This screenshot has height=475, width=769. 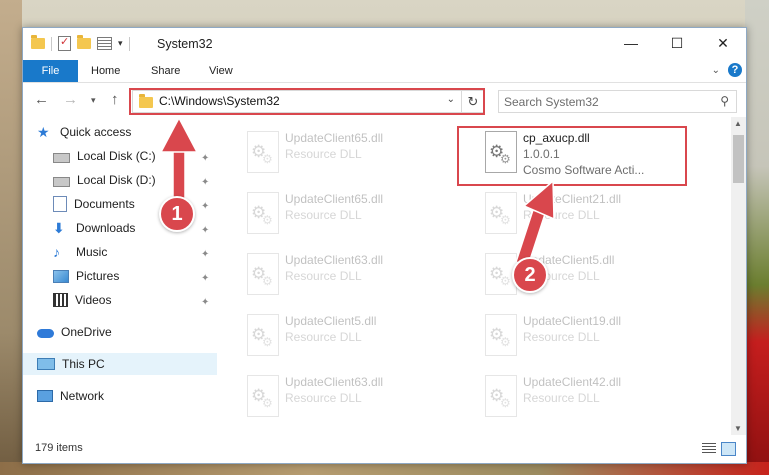 What do you see at coordinates (86, 332) in the screenshot?
I see `sidebar-item-label: OneDrive` at bounding box center [86, 332].